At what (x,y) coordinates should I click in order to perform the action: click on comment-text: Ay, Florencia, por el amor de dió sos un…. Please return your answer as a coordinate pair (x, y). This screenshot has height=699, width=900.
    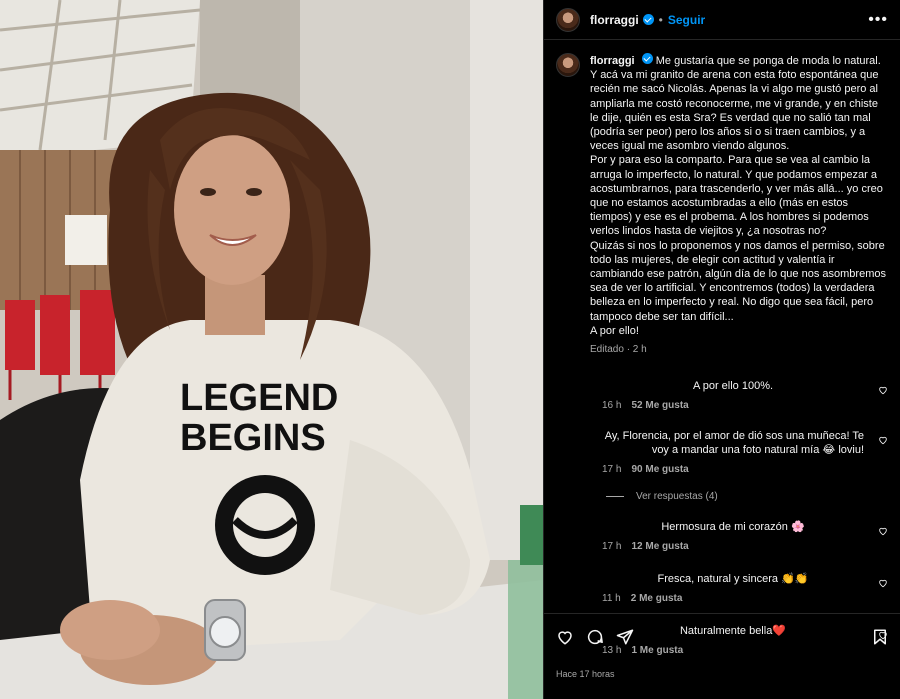
    Looking at the image, I should click on (734, 443).